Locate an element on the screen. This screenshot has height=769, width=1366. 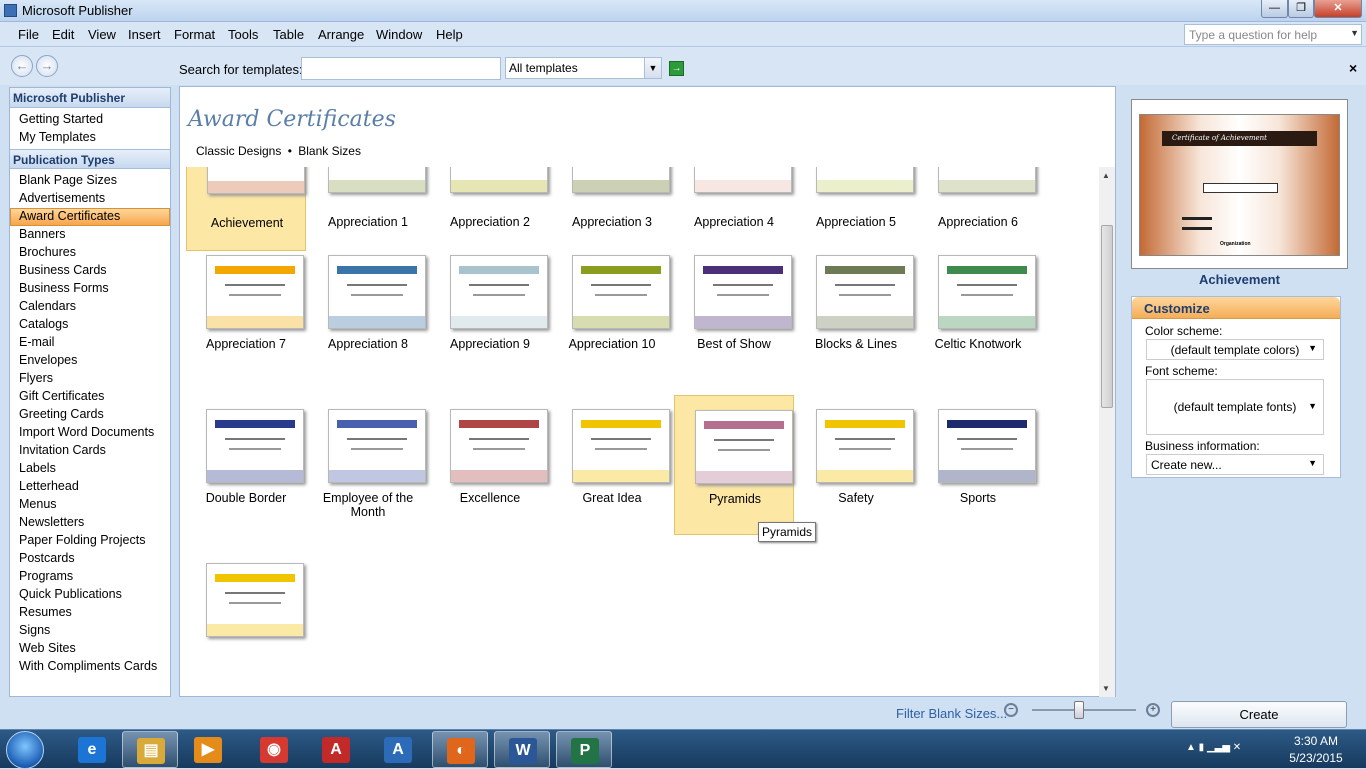
sidebar-item-greeting-cards: Greeting Cards is located at coordinates (90, 415).